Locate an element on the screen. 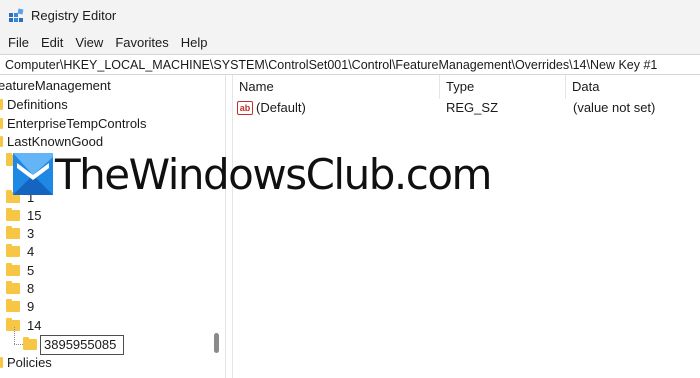 Image resolution: width=700 pixels, height=378 pixels. column-header-type: Type is located at coordinates (503, 87).